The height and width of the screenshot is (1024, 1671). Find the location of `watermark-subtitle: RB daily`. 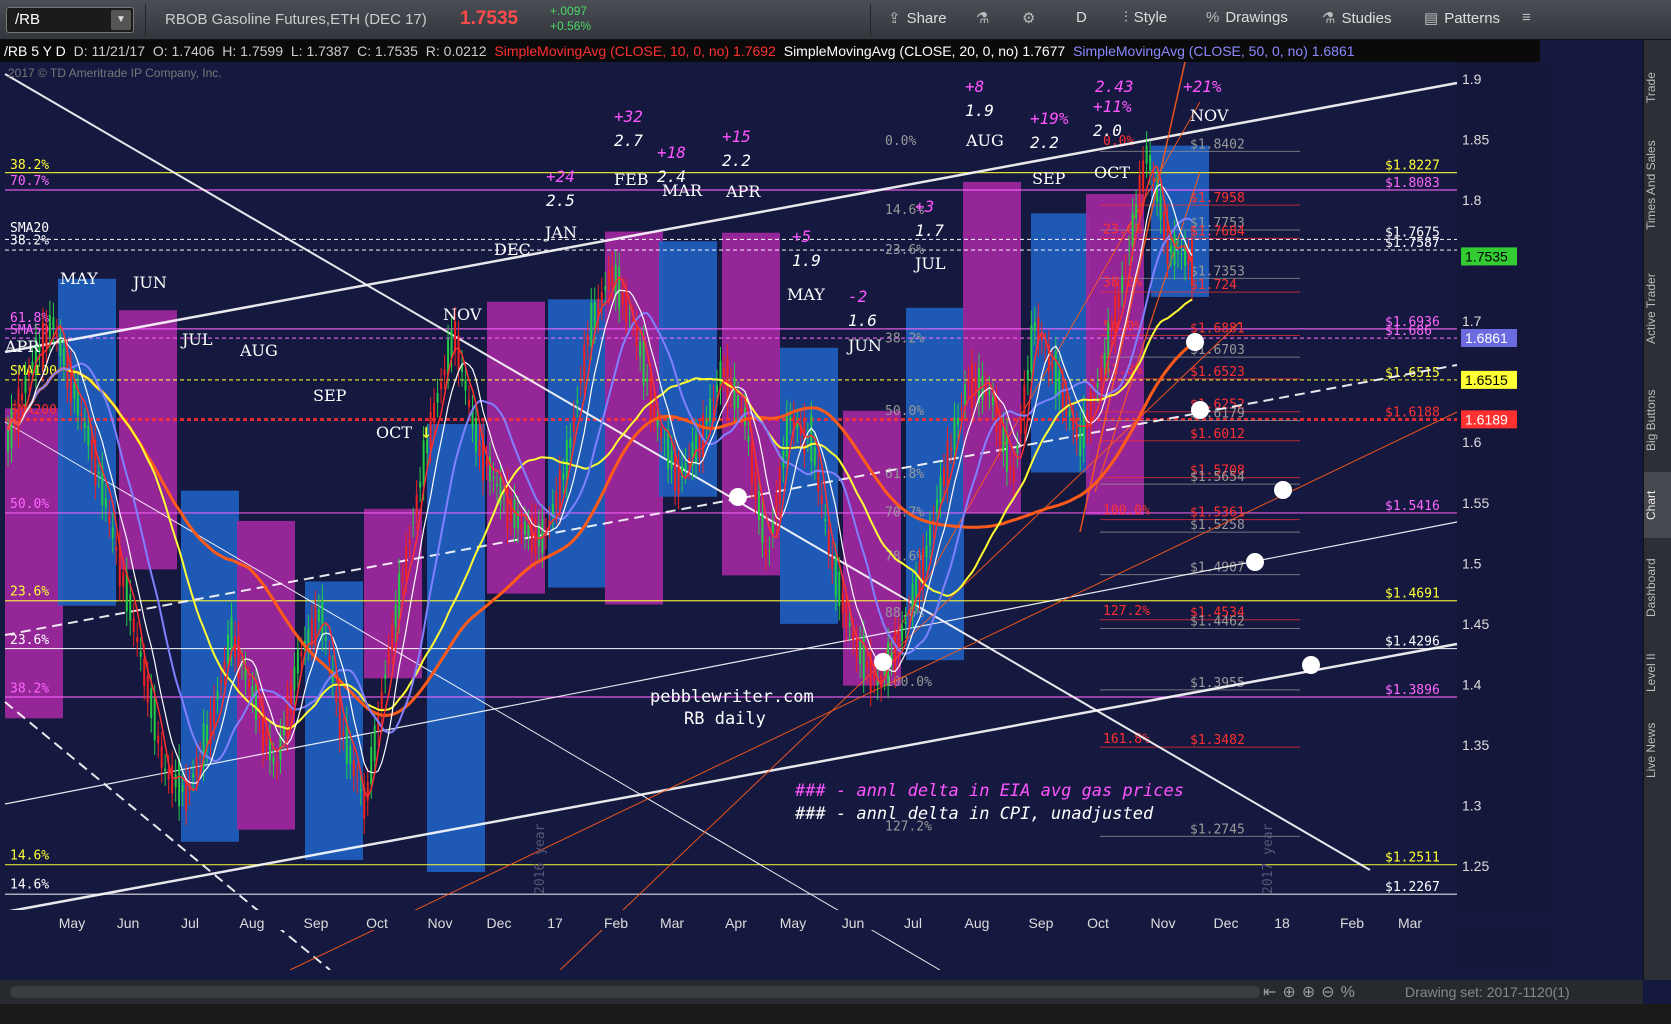

watermark-subtitle: RB daily is located at coordinates (725, 719).